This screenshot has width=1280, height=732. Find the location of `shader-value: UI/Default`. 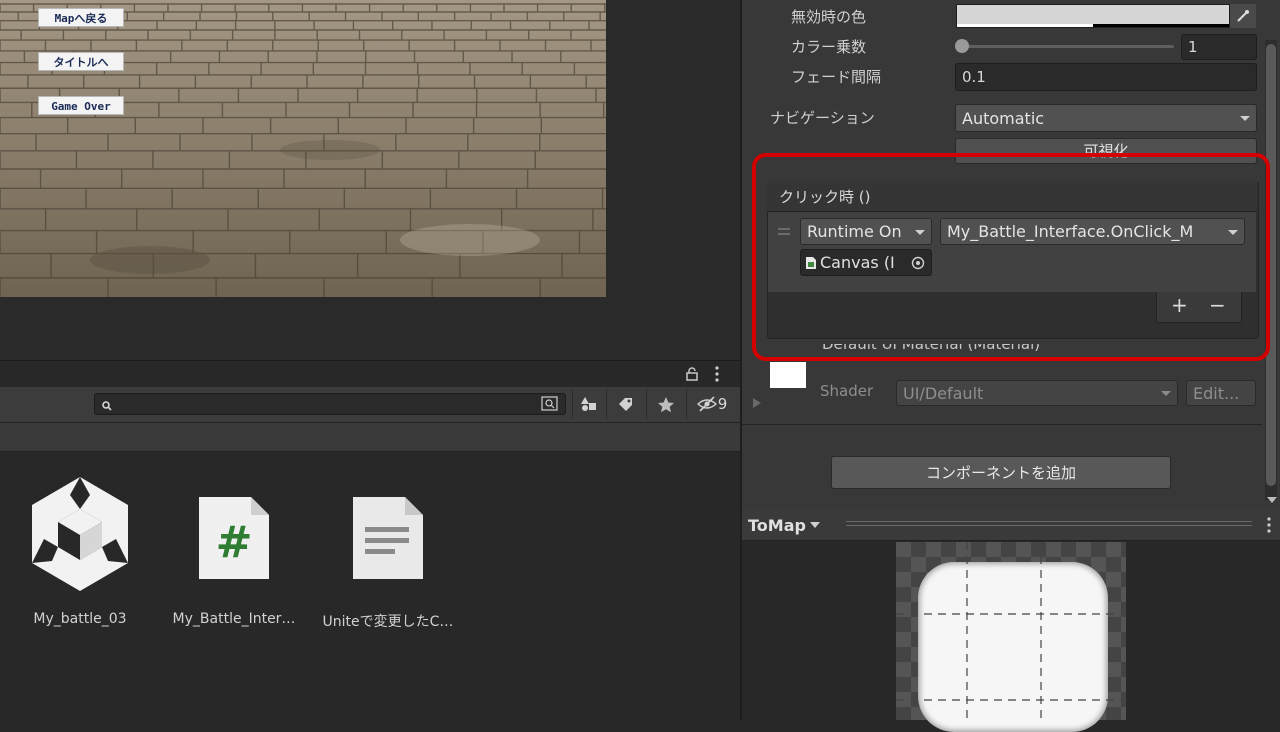

shader-value: UI/Default is located at coordinates (943, 393).